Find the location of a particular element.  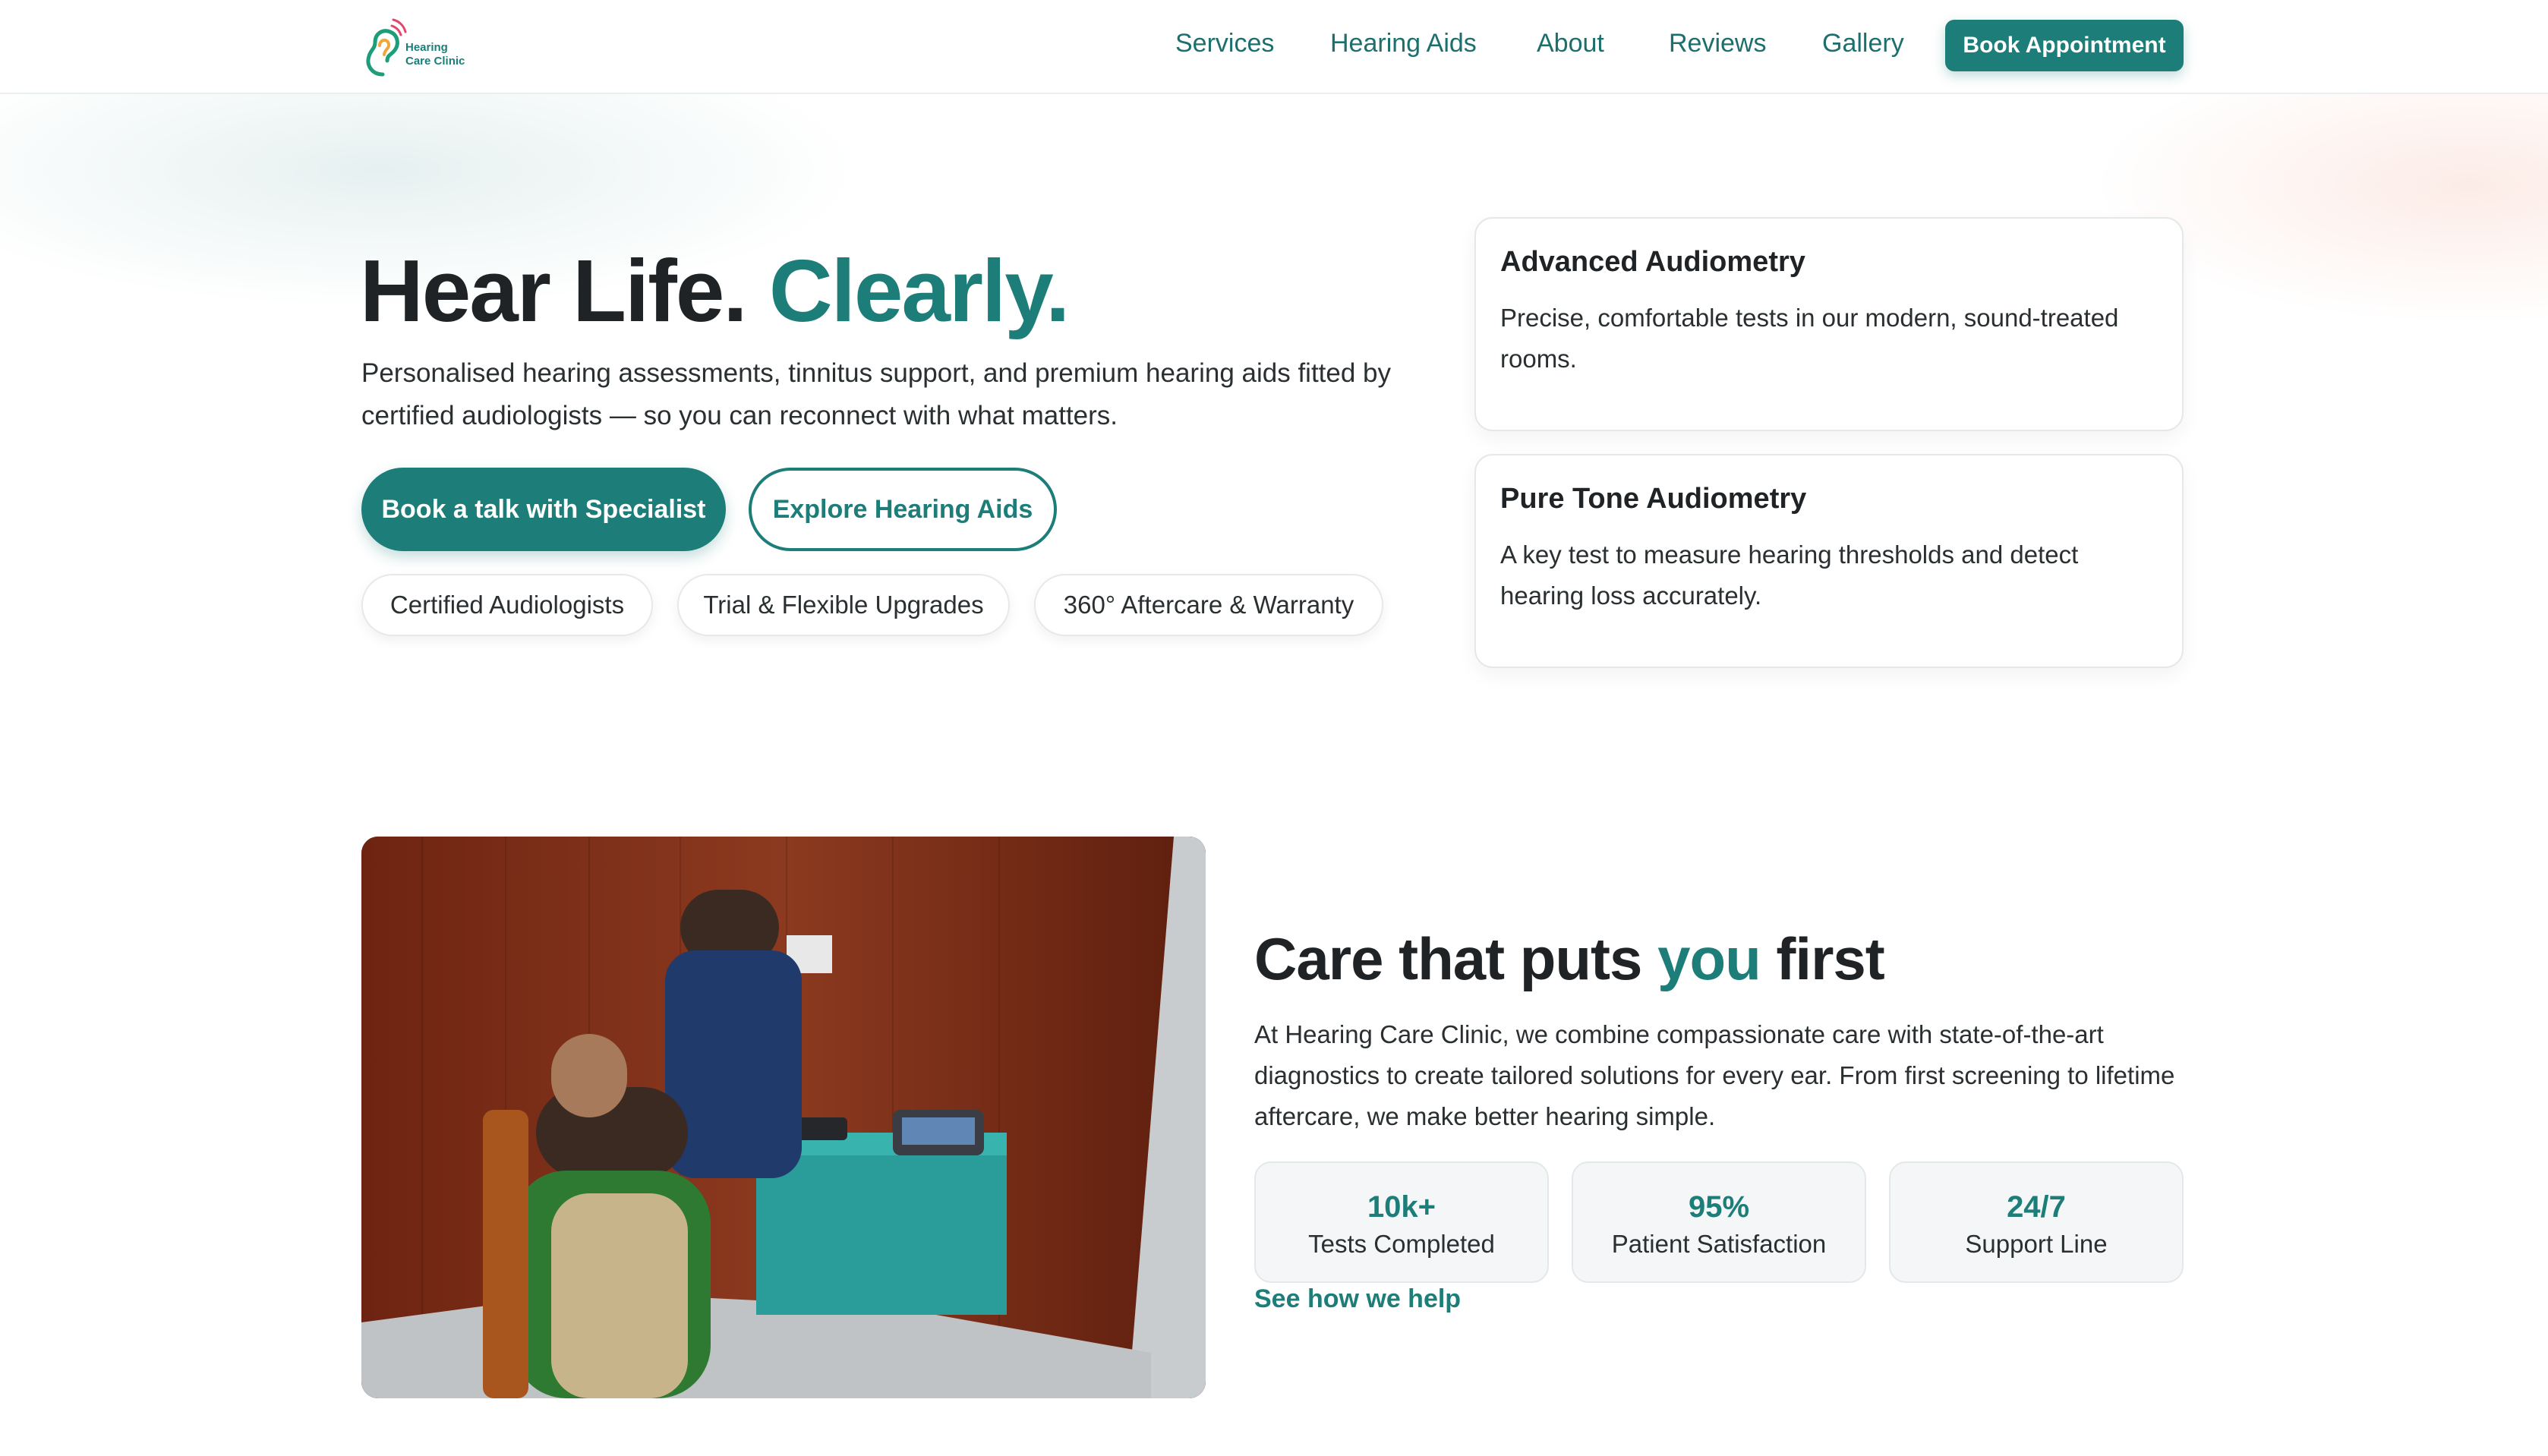

care-title: Care that puts you first is located at coordinates (1569, 959).